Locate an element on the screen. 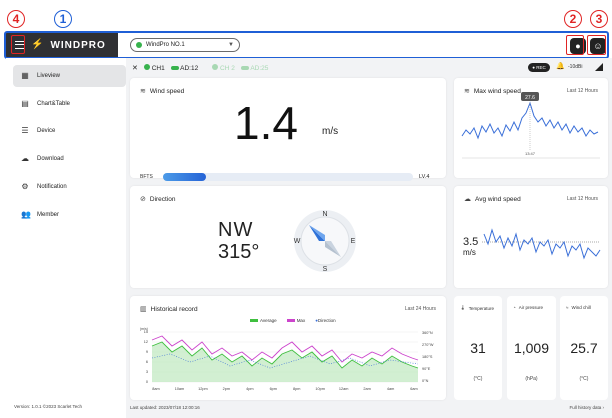 This screenshot has height=418, width=612. wind-speed-card: ≋ Wind speed 1.4 m/s BFTS LV.4 is located at coordinates (288, 129).